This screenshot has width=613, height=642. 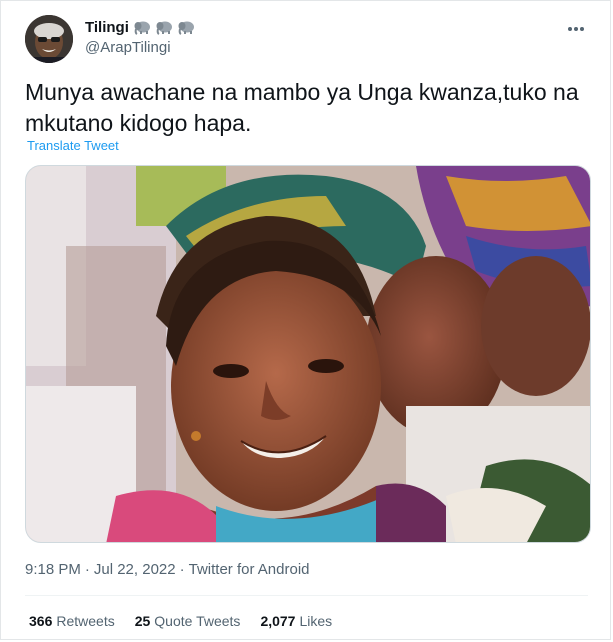 I want to click on retweets-stat: 366 Retweets, so click(x=72, y=621).